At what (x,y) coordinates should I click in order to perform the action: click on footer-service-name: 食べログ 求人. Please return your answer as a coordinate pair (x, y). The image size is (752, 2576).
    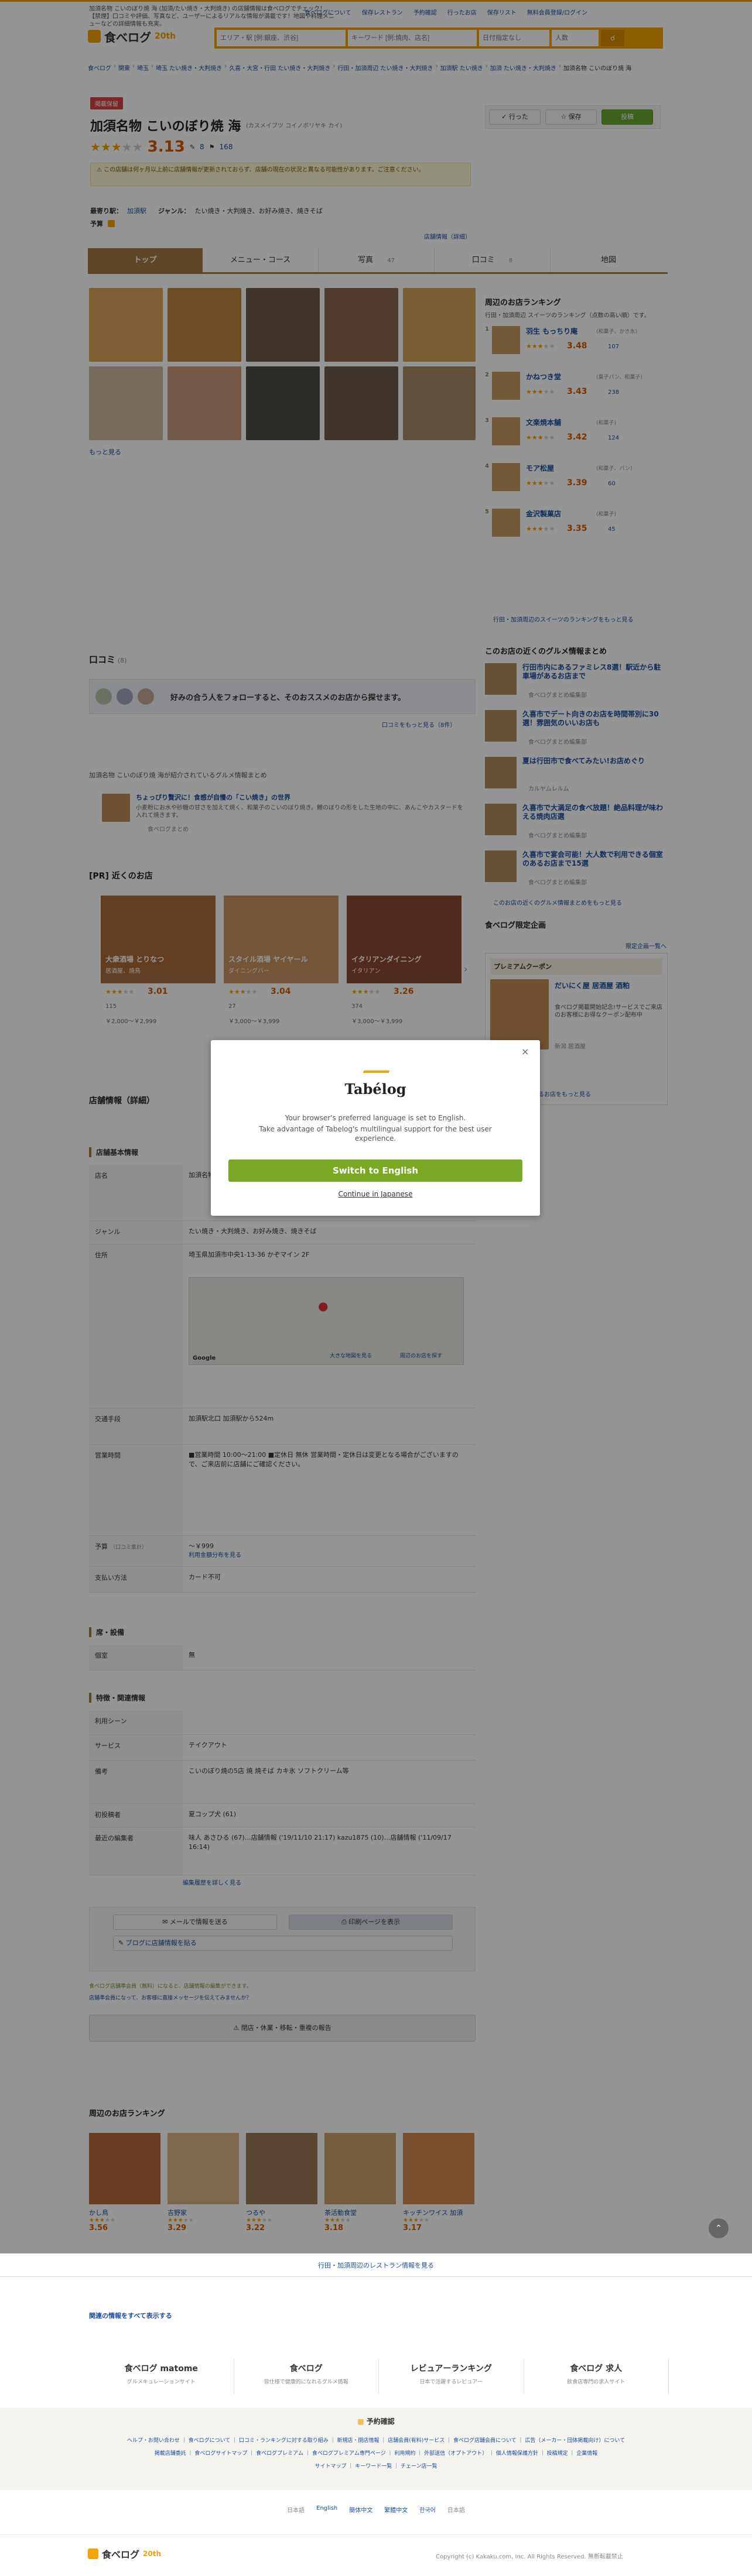
    Looking at the image, I should click on (596, 2368).